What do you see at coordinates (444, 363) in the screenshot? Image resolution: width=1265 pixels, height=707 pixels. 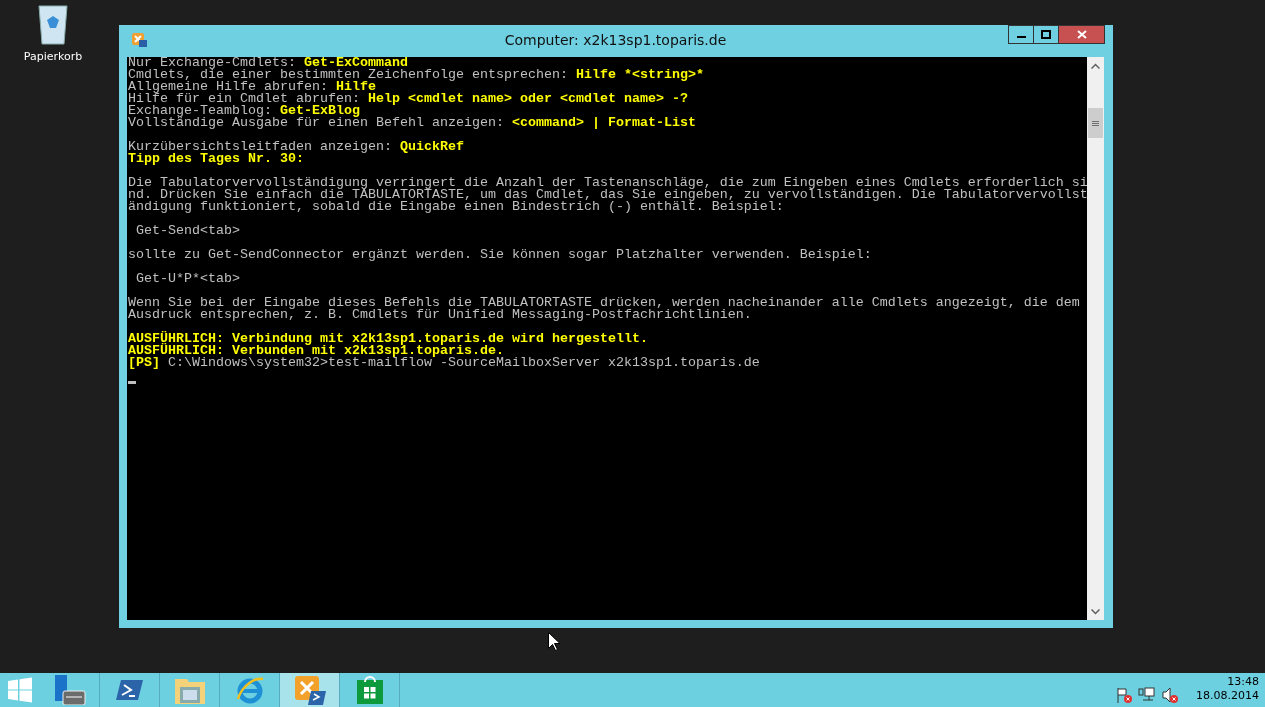 I see `console-line: [PS] C:\Windows\system32>test-mailflow -SourceMailboxServer x2k13sp1.toparis.de` at bounding box center [444, 363].